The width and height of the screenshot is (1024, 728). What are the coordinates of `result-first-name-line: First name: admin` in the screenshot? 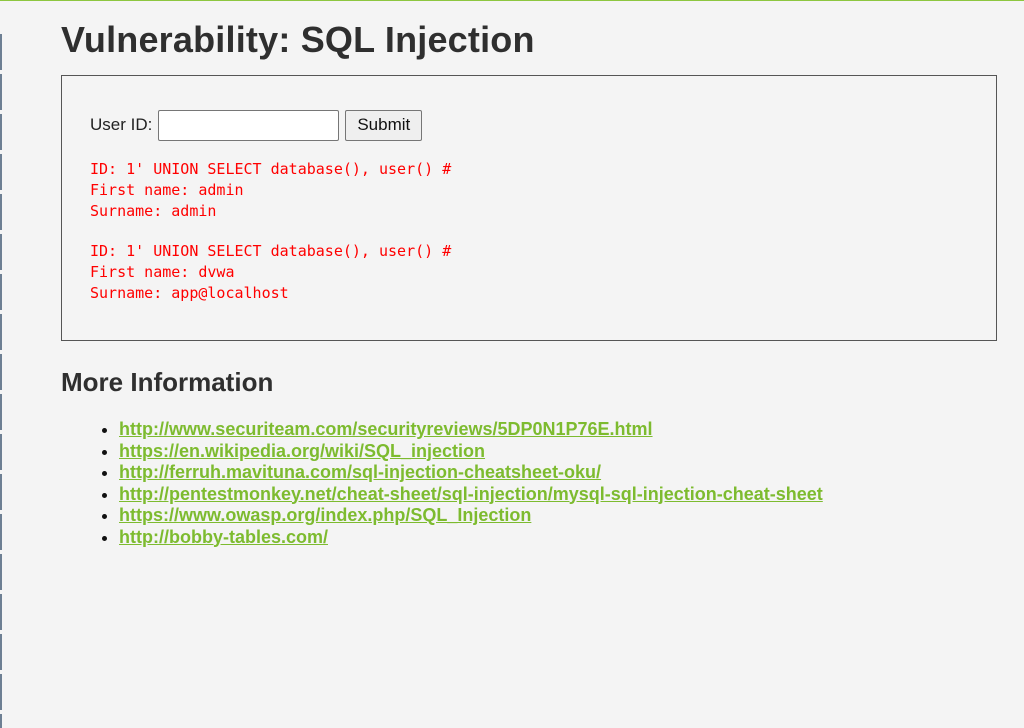 It's located at (167, 190).